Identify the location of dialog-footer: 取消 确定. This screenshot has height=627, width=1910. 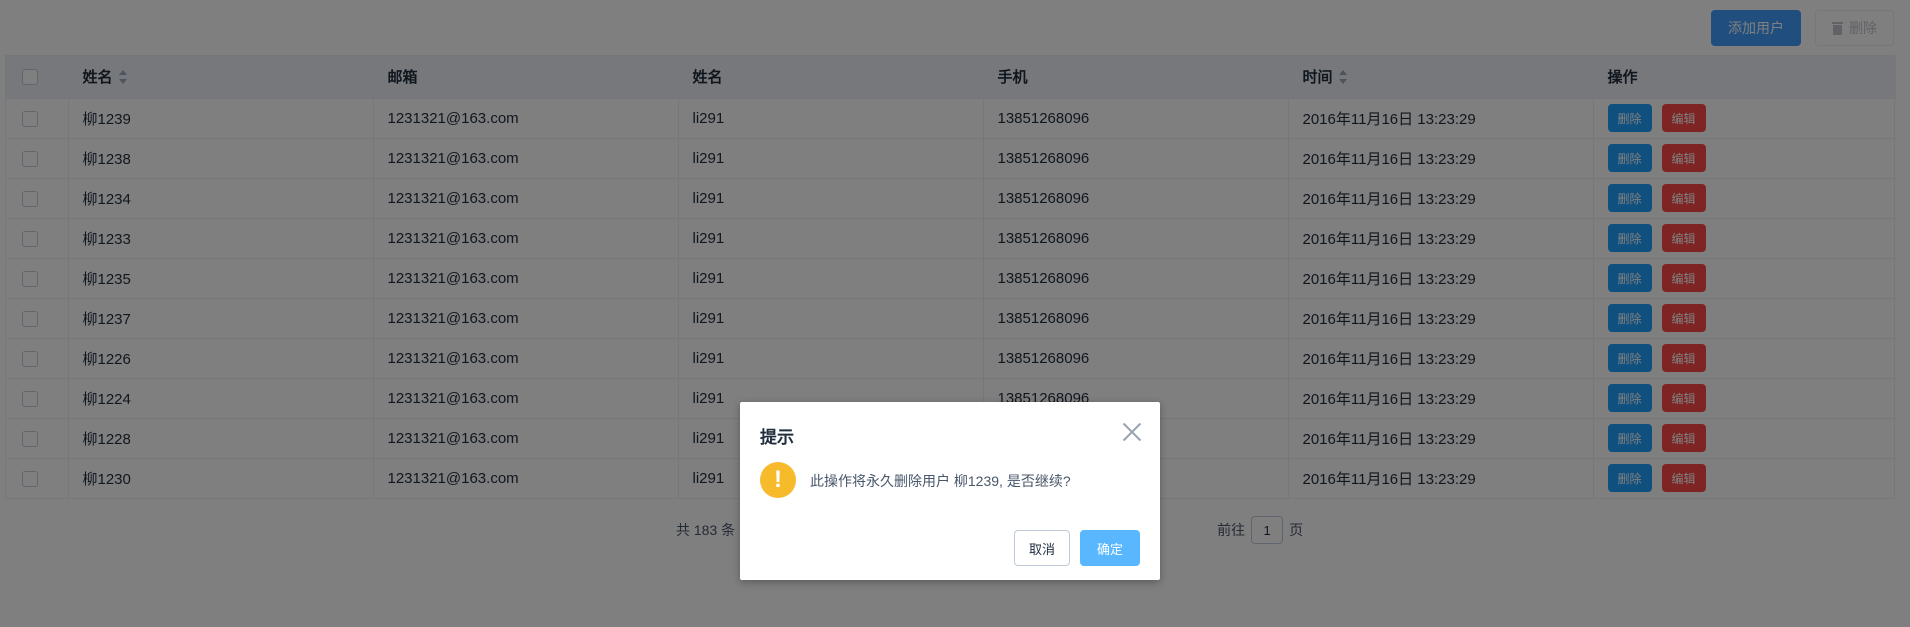
(1076, 548).